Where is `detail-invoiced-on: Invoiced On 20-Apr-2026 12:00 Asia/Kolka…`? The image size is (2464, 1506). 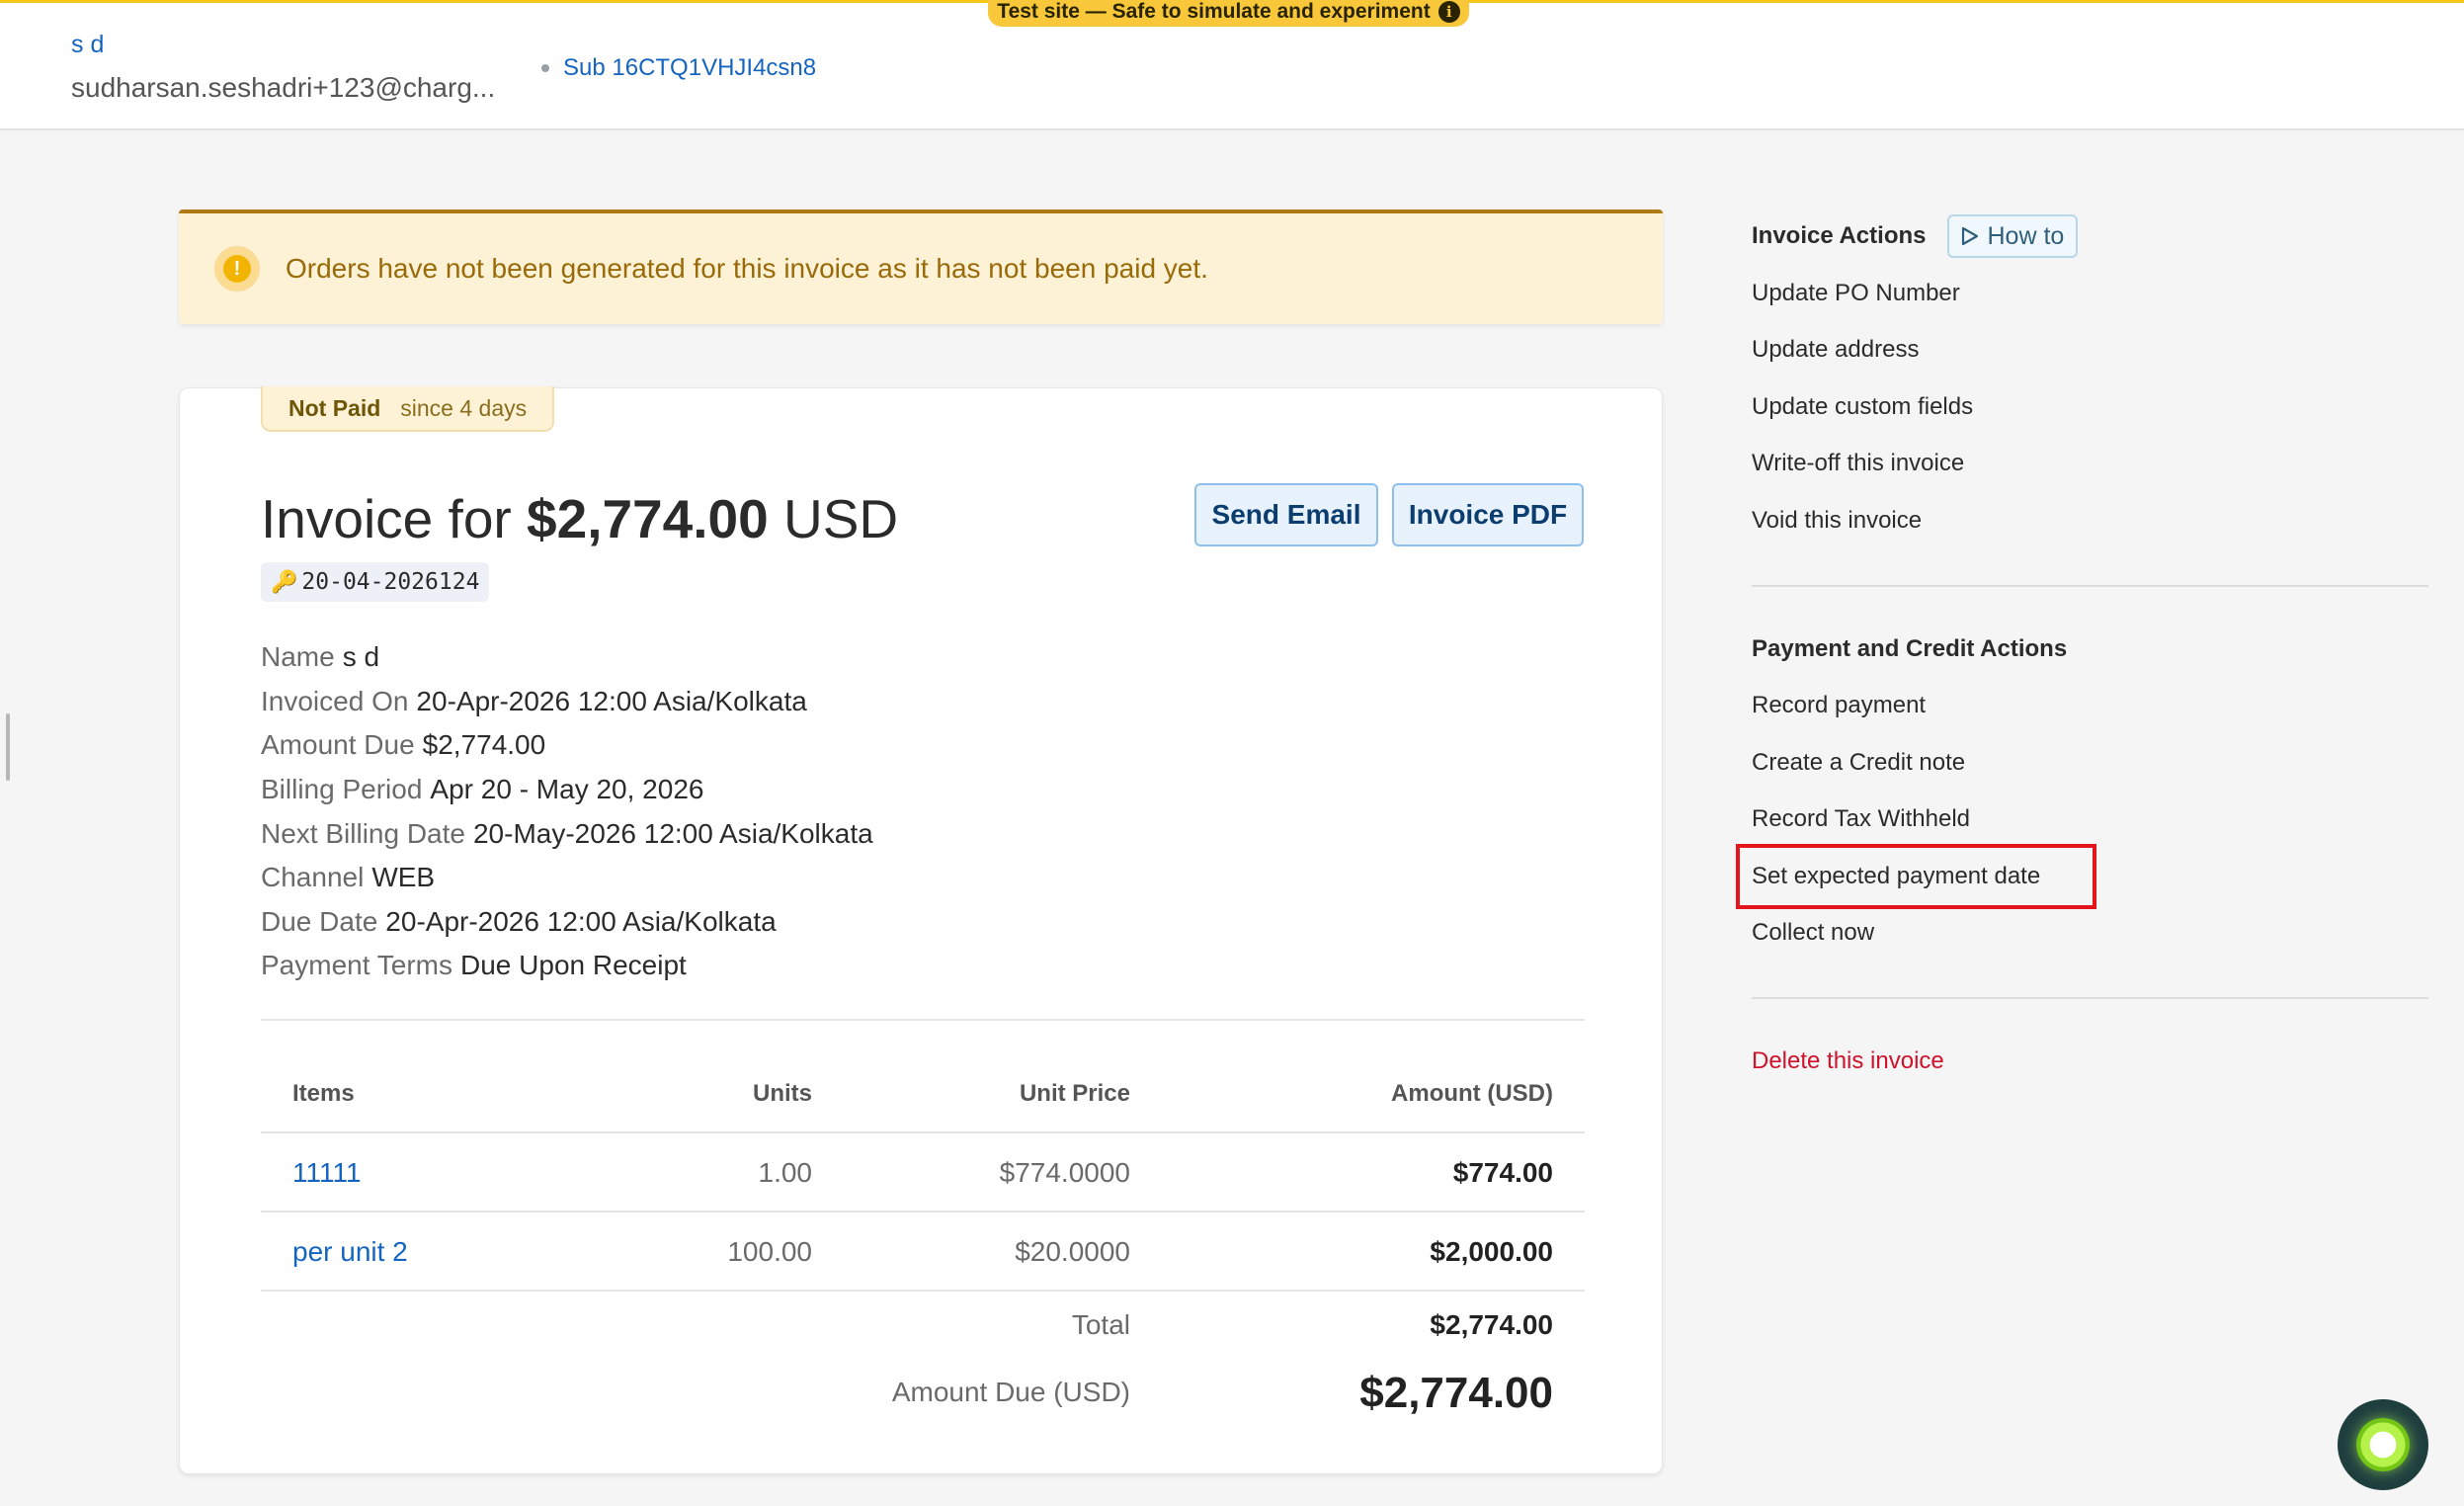
detail-invoiced-on: Invoiced On 20-Apr-2026 12:00 Asia/Kolka… is located at coordinates (534, 700).